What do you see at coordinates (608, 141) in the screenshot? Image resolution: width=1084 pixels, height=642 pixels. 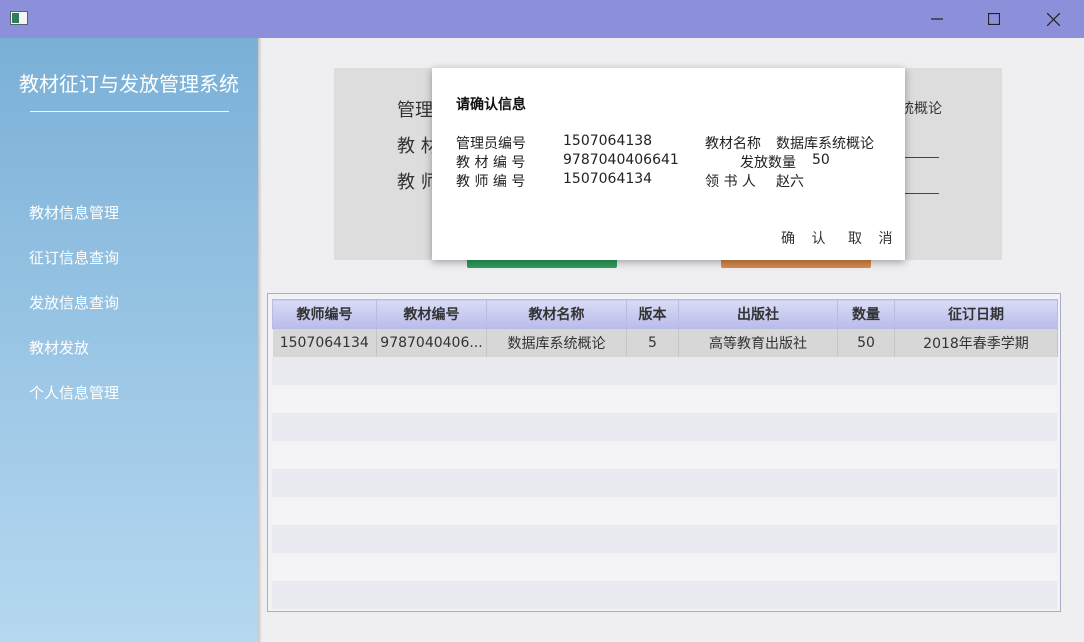 I see `dialog-admin-id-value: 1507064138` at bounding box center [608, 141].